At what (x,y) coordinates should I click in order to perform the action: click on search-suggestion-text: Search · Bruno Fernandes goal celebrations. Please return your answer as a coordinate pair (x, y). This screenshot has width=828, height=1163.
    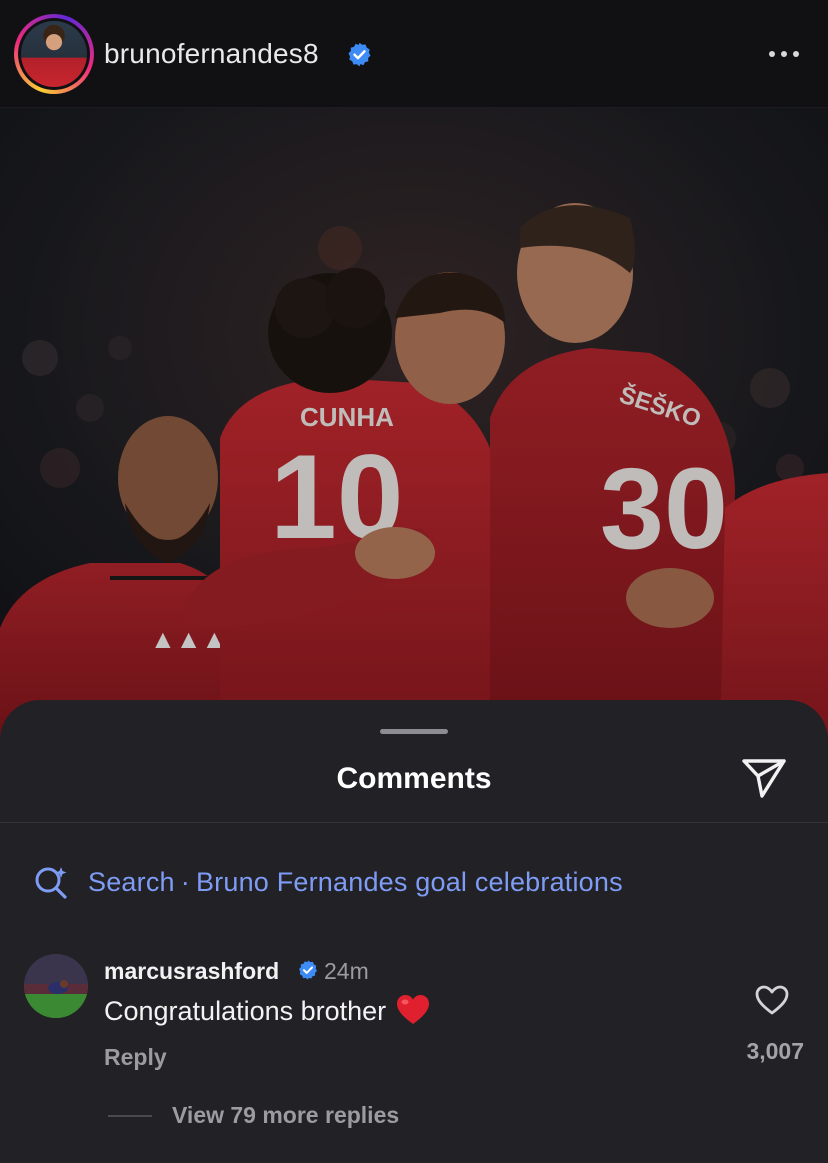
    Looking at the image, I should click on (355, 882).